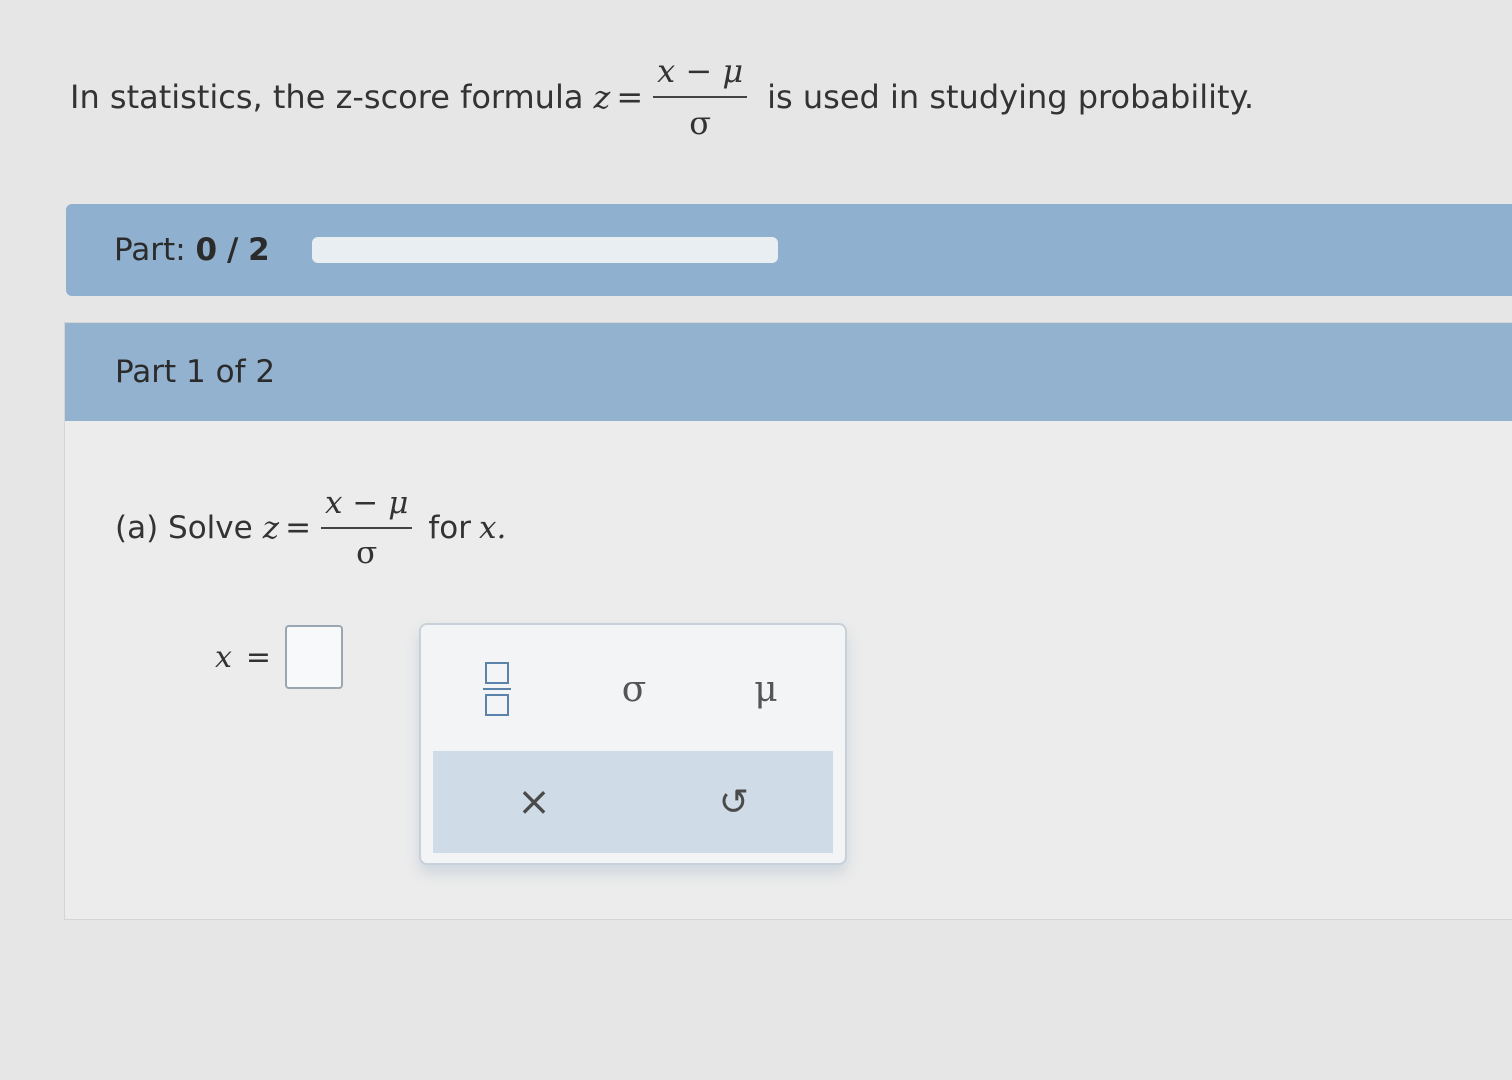  What do you see at coordinates (766, 689) in the screenshot?
I see `mu-button: μ` at bounding box center [766, 689].